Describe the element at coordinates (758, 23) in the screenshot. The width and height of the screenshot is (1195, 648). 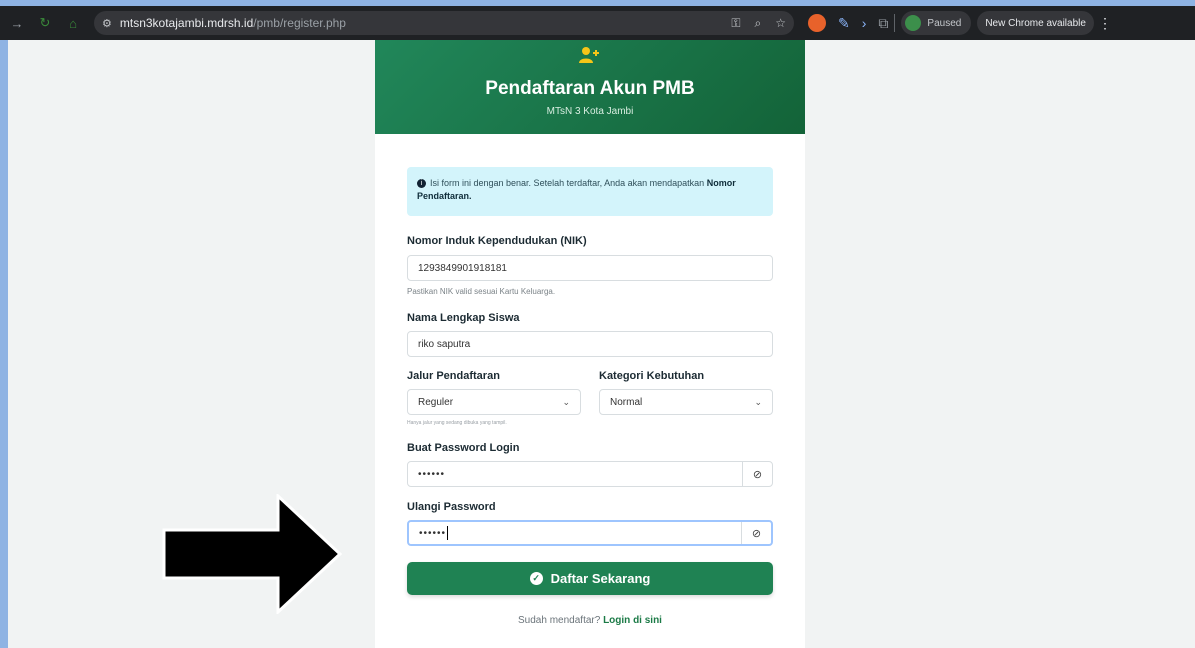
I see `zoom-icon: ⌕` at that location.